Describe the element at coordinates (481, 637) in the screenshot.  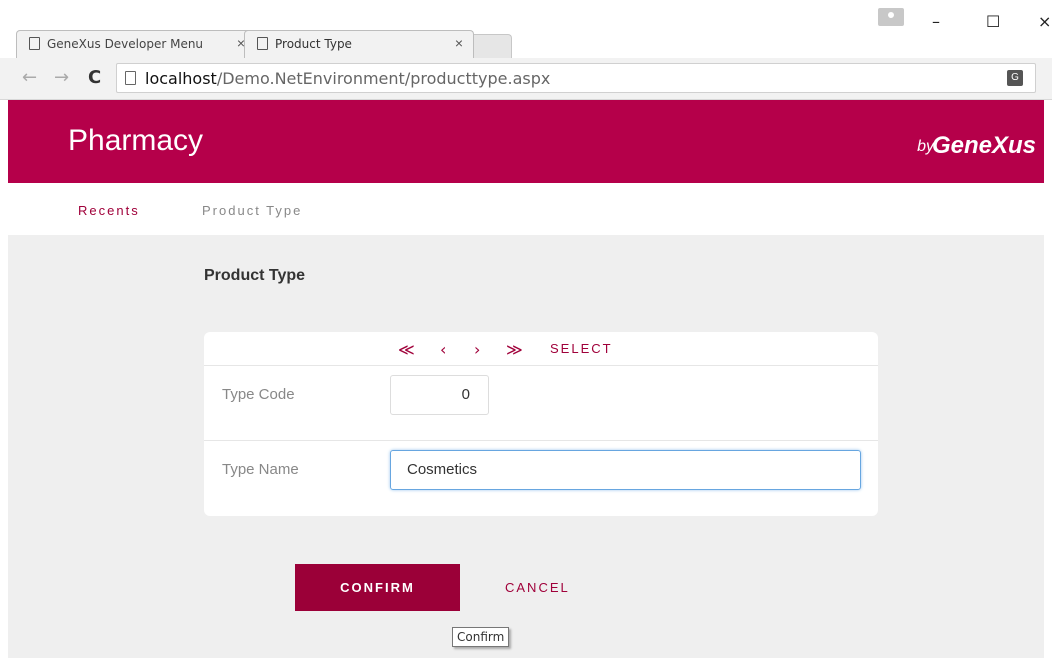
I see `confirm-tooltip: Confirm` at that location.